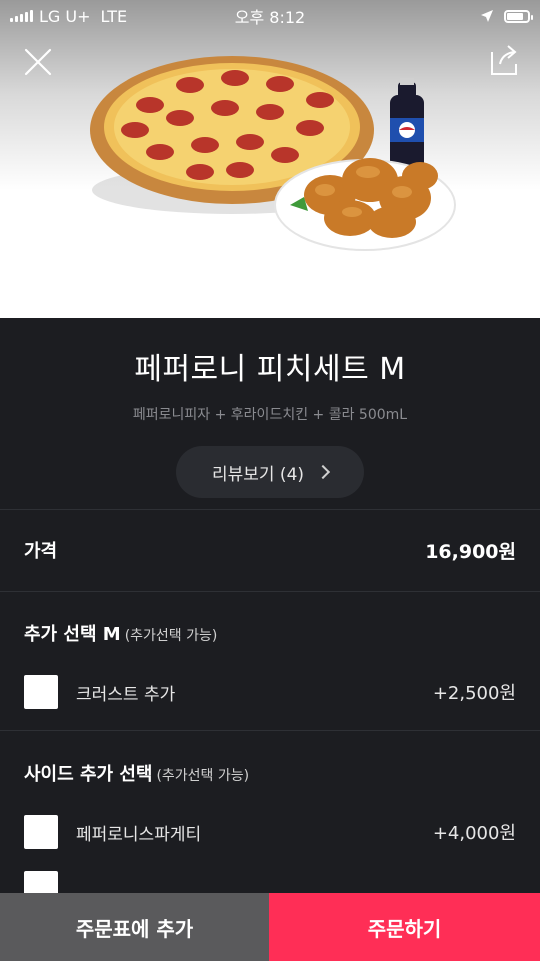  I want to click on carrier-label: LG U+, so click(65, 16).